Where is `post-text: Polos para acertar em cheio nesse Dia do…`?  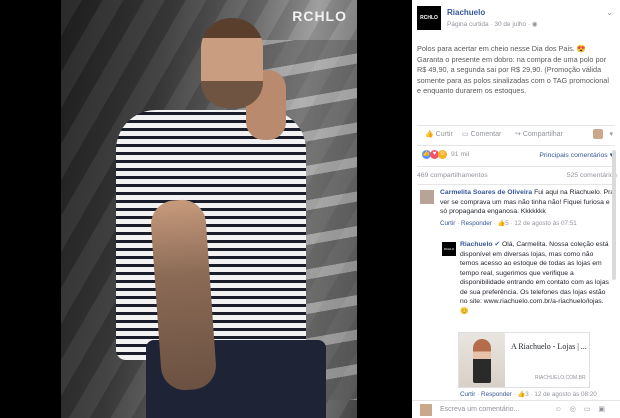
post-text: Polos para acertar em cheio nesse Dia do… is located at coordinates (513, 69).